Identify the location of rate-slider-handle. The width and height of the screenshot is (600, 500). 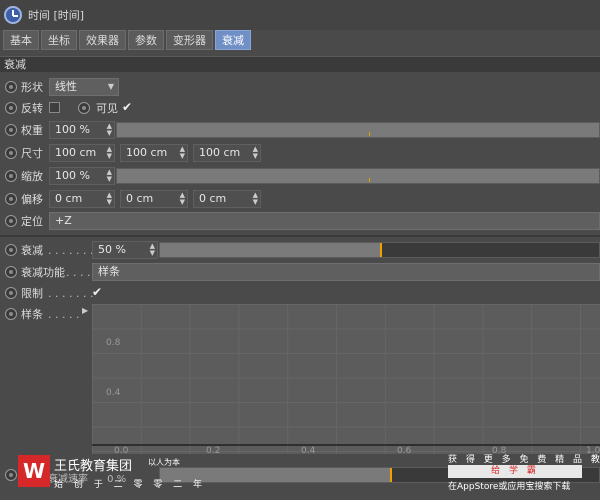
(391, 475).